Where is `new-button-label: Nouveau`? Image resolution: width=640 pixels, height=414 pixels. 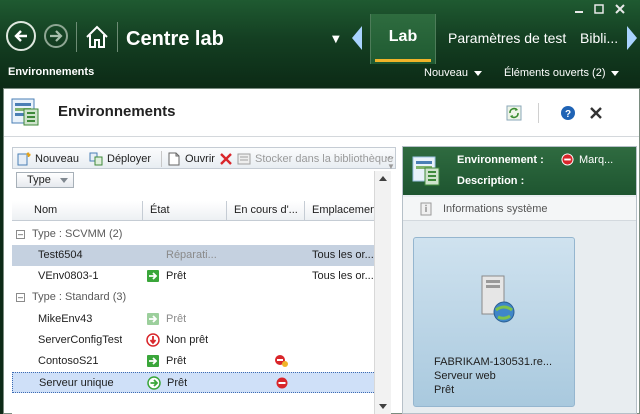 new-button-label: Nouveau is located at coordinates (57, 159).